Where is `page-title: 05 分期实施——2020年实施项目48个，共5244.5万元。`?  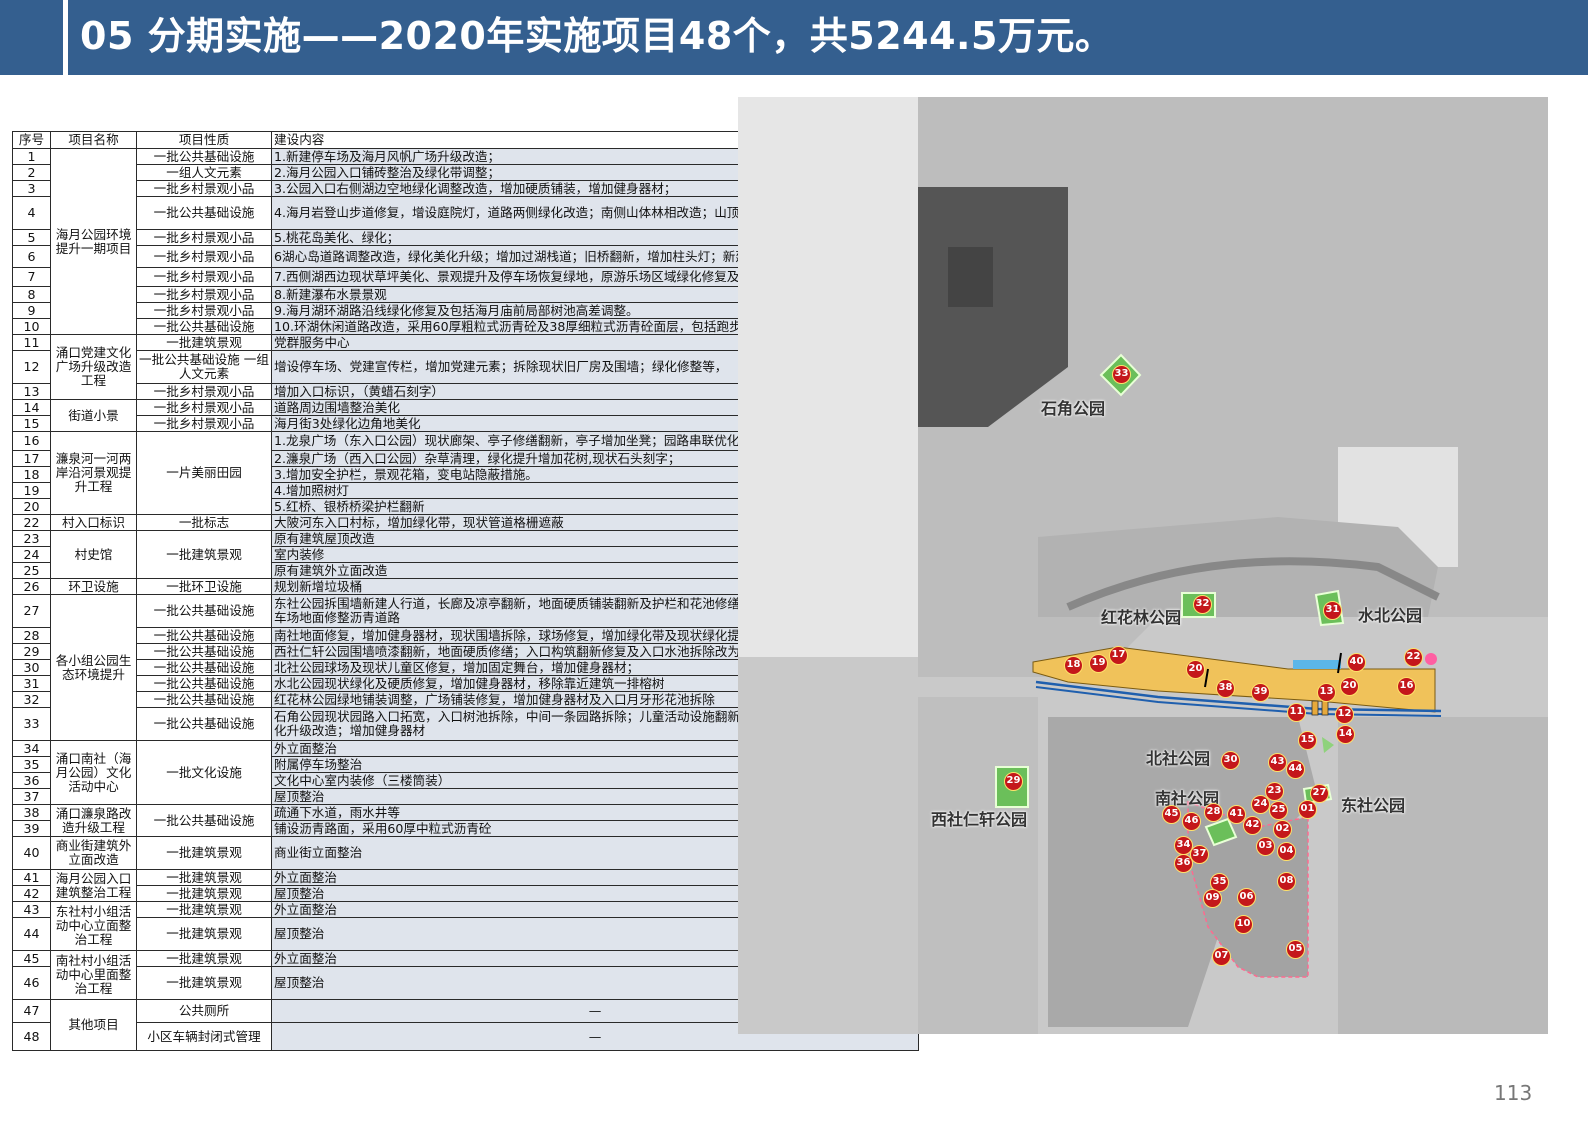 page-title: 05 分期实施——2020年实施项目48个，共5244.5万元。 is located at coordinates (597, 36).